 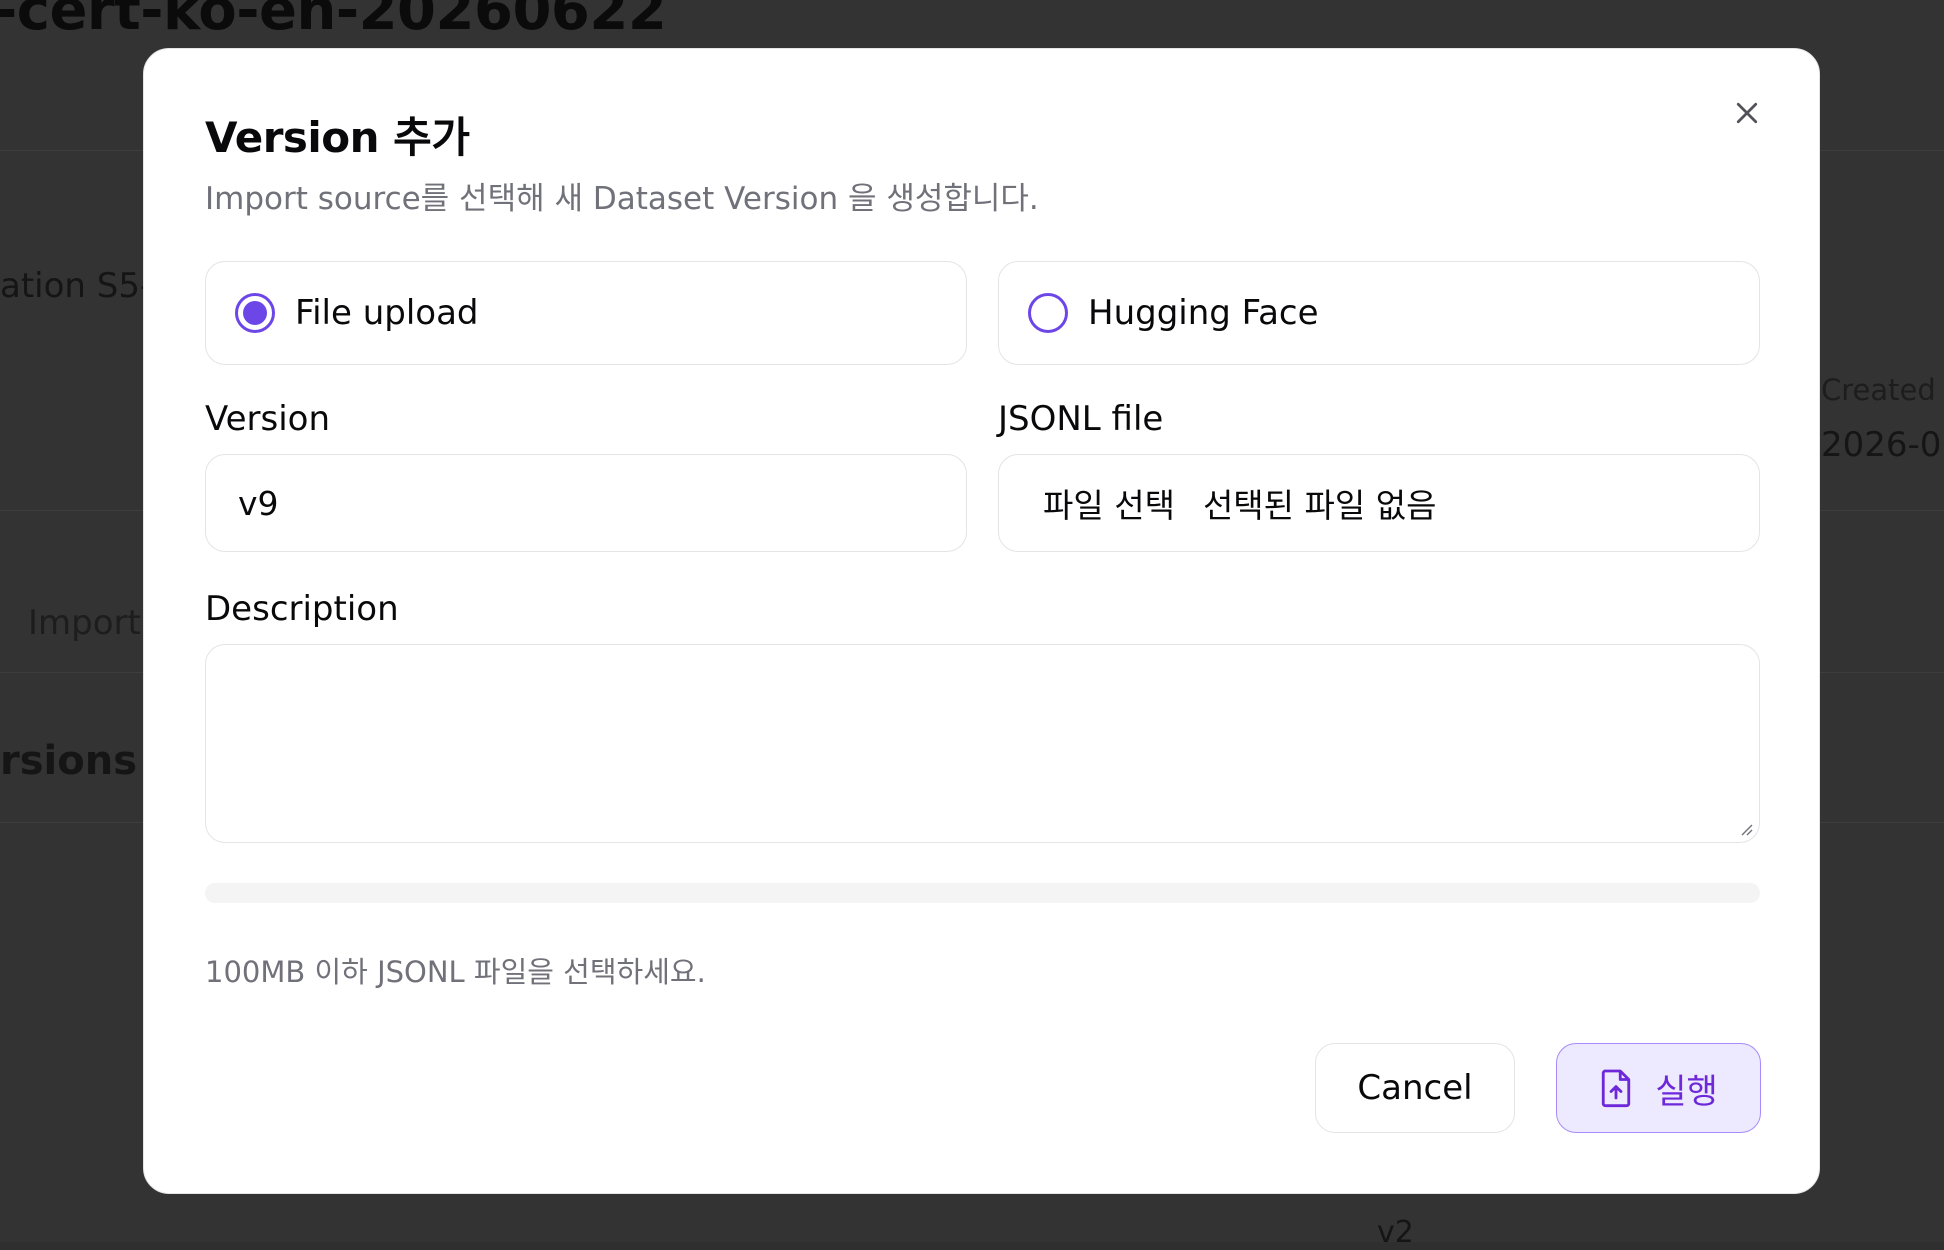 I want to click on version-input: v9, so click(x=586, y=503).